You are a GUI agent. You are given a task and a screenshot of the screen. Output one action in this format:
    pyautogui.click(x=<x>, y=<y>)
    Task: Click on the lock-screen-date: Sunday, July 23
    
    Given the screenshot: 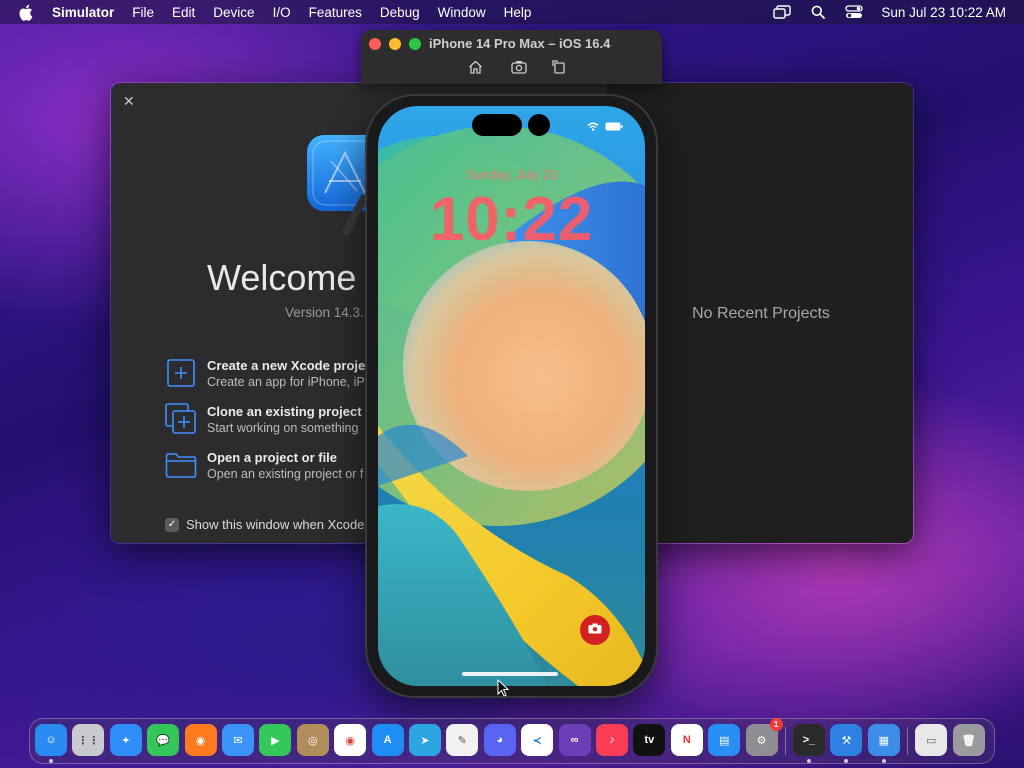 What is the action you would take?
    pyautogui.click(x=511, y=174)
    